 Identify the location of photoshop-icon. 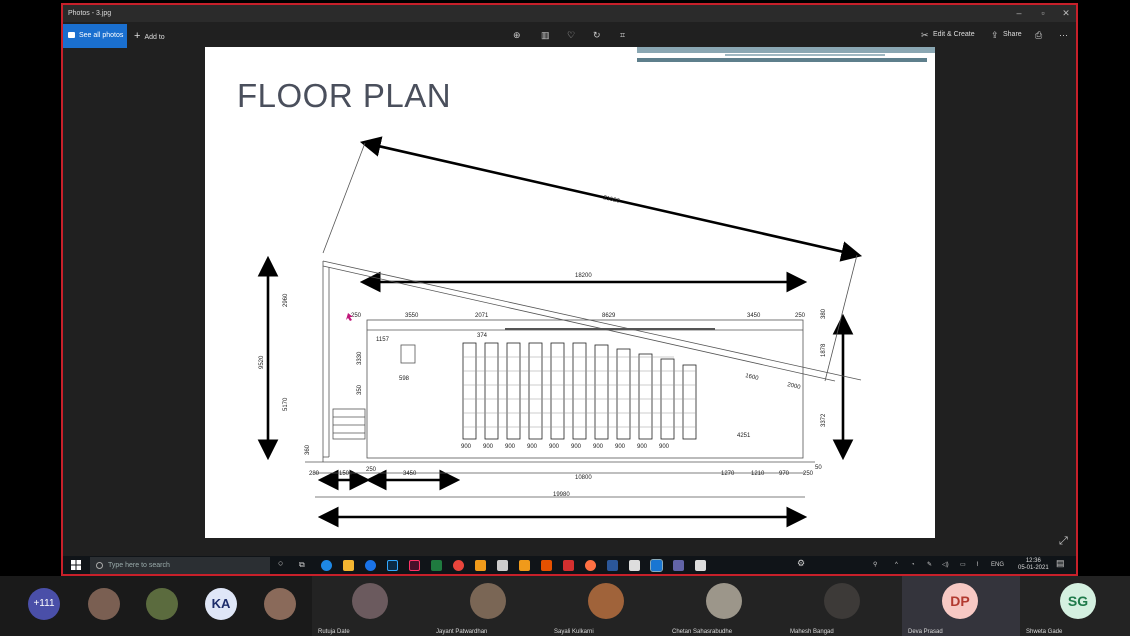
(392, 565).